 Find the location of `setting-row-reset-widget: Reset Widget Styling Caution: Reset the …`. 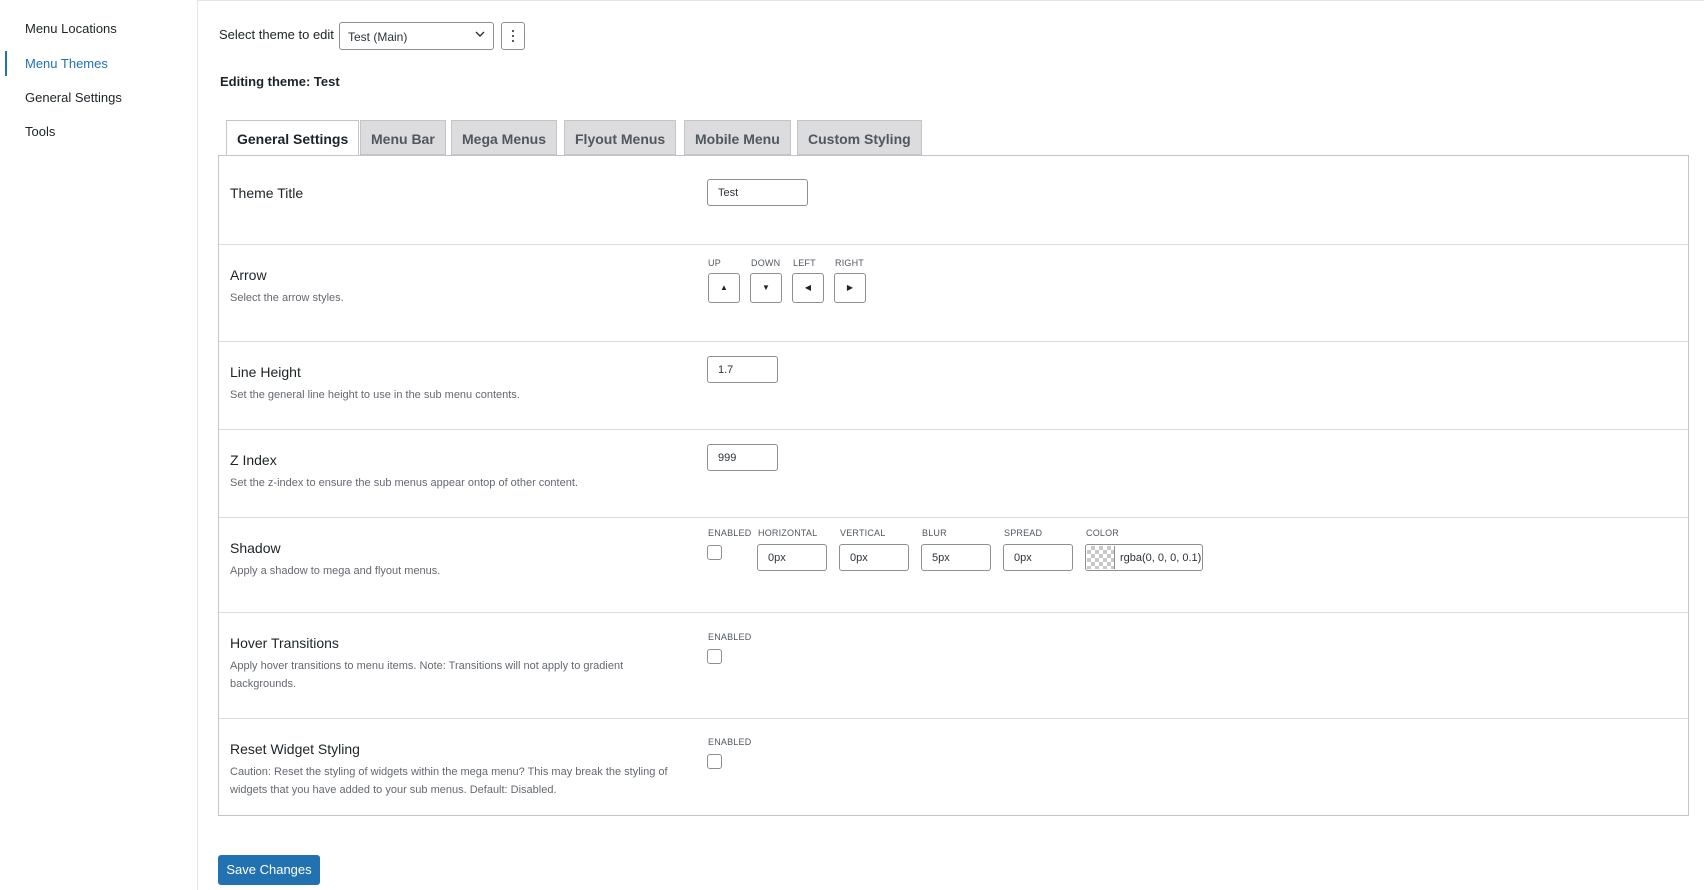

setting-row-reset-widget: Reset Widget Styling Caution: Reset the … is located at coordinates (953, 767).